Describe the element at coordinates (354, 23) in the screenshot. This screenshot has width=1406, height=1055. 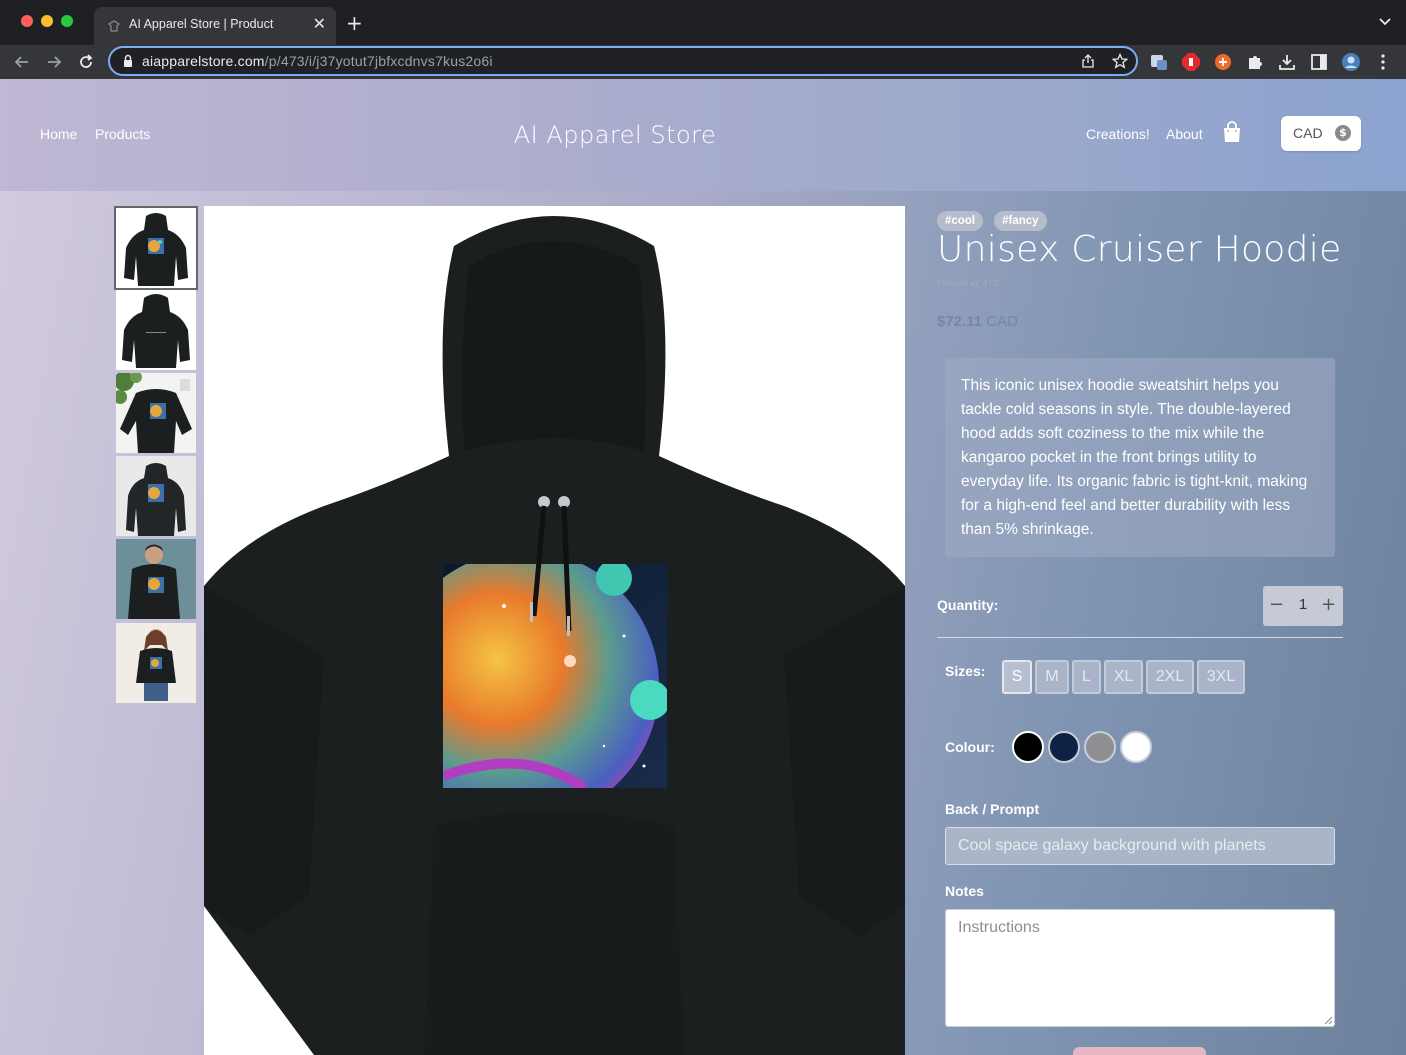
I see `new-tab-icon: +` at that location.